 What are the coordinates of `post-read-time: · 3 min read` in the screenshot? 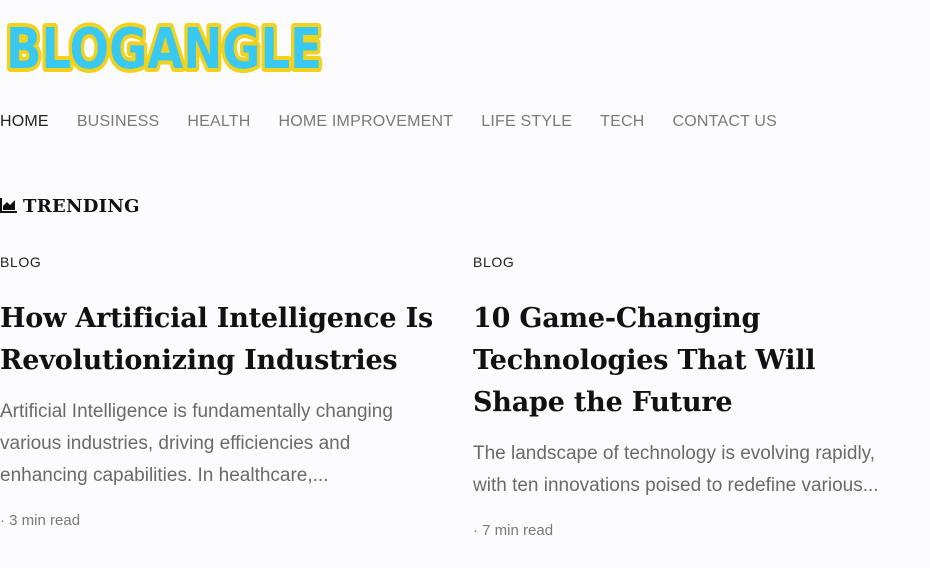 It's located at (40, 520).